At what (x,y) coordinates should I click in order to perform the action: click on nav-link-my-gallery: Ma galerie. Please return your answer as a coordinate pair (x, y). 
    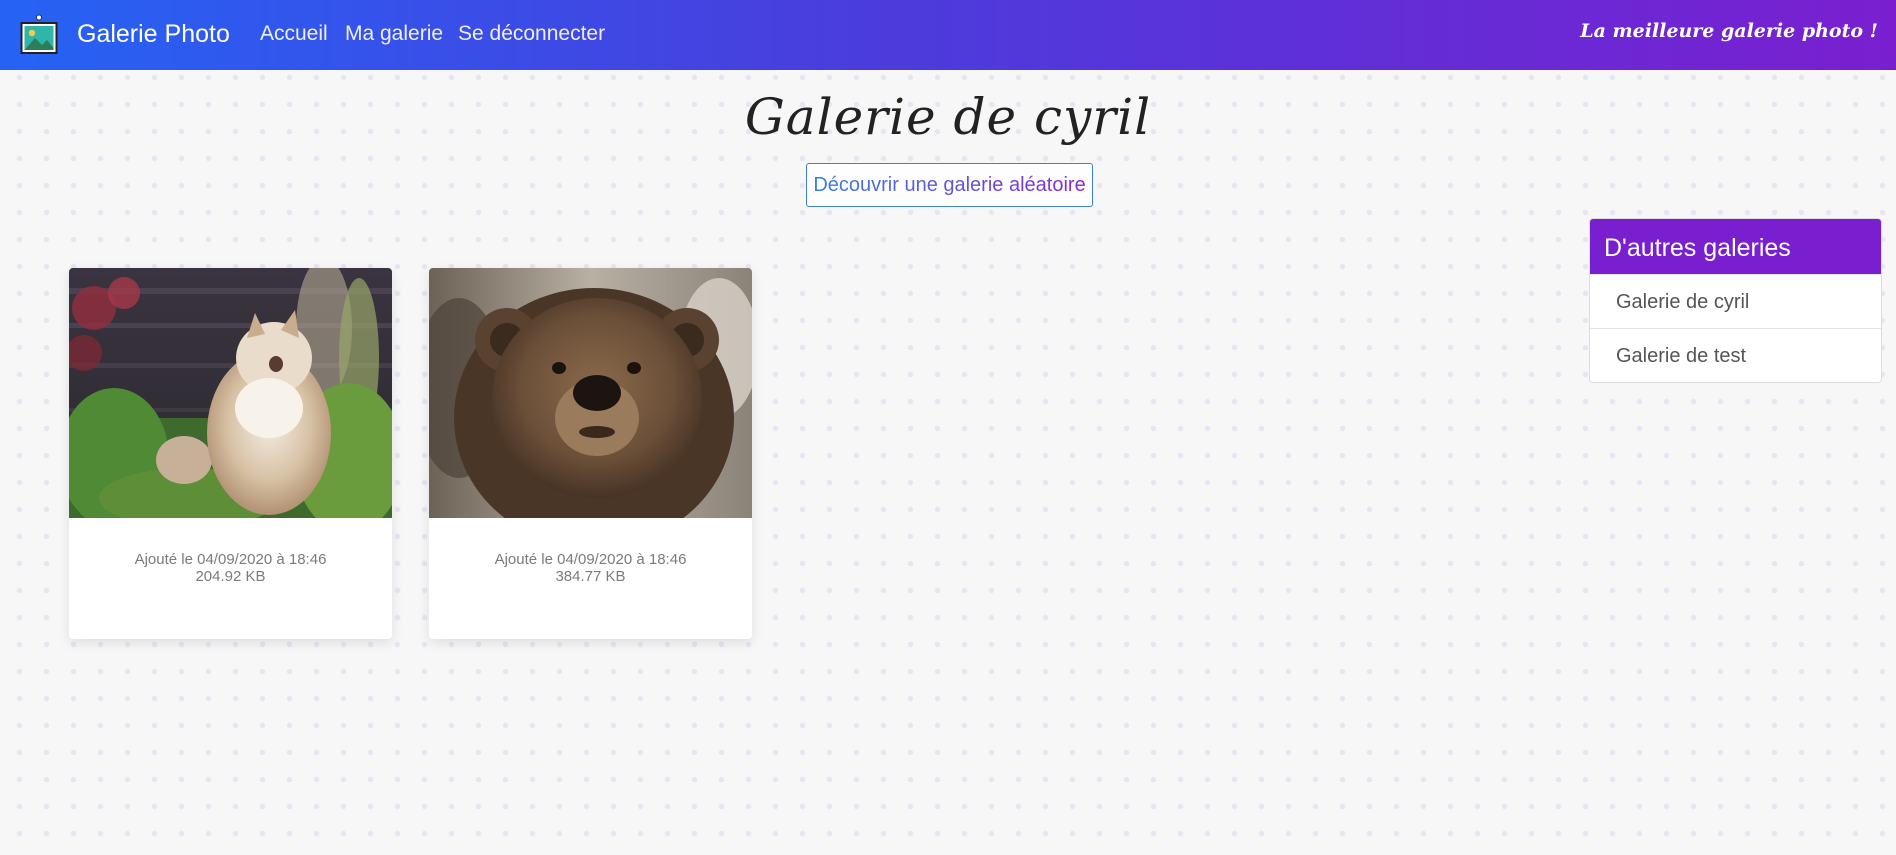
    Looking at the image, I should click on (394, 34).